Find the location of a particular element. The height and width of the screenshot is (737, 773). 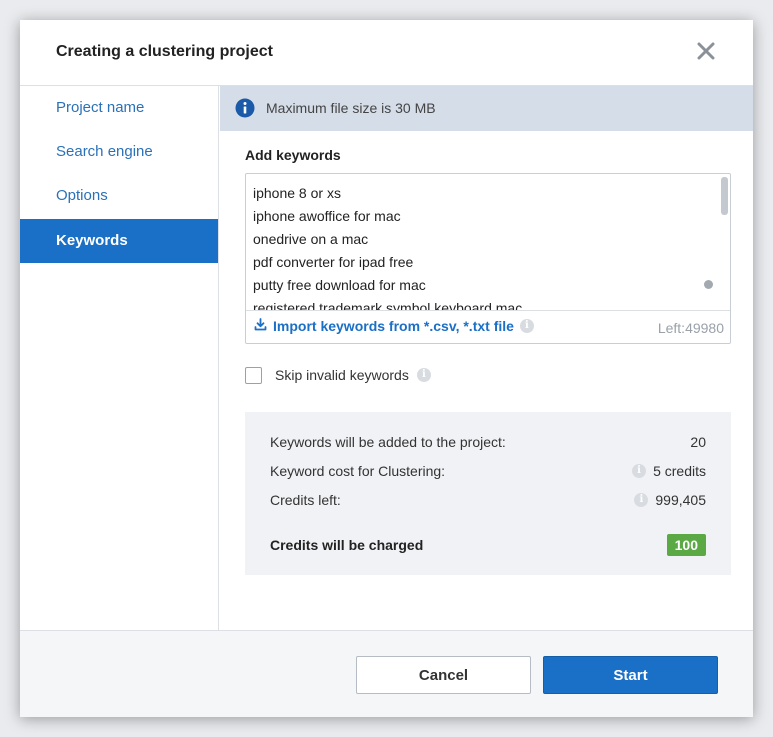

summary-row: Keyword cost for Clustering: i 5 credits is located at coordinates (488, 471).